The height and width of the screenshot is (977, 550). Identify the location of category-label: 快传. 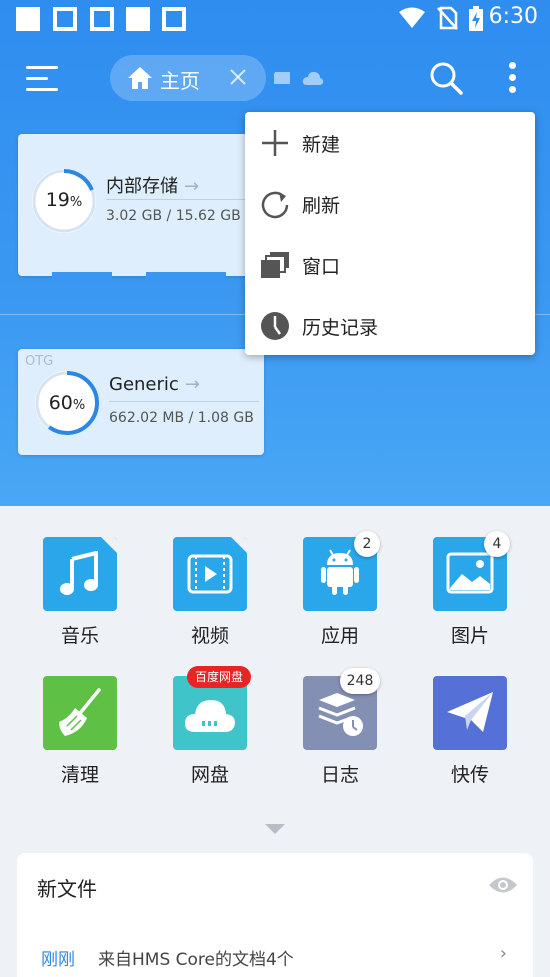
(469, 775).